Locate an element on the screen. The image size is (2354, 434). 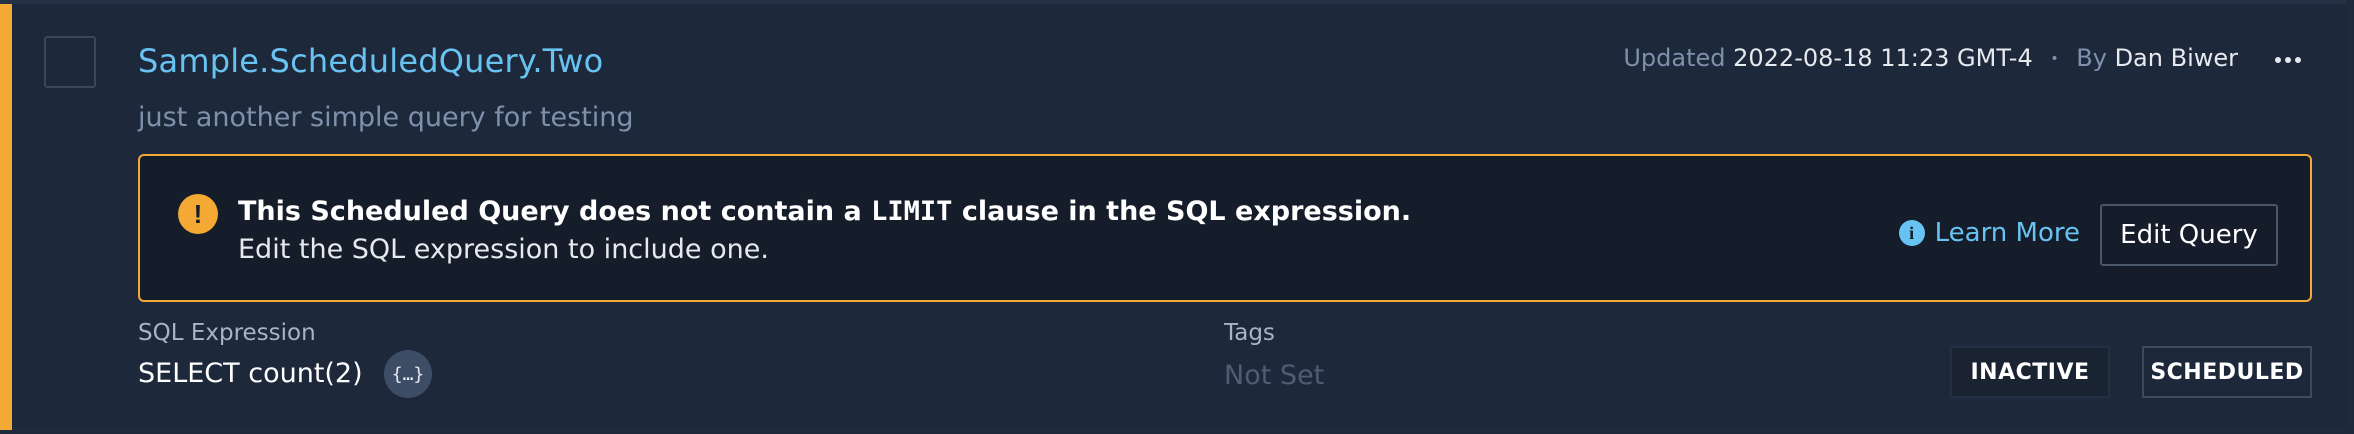
warning-text-before: This Scheduled Query does not contain a is located at coordinates (555, 211).